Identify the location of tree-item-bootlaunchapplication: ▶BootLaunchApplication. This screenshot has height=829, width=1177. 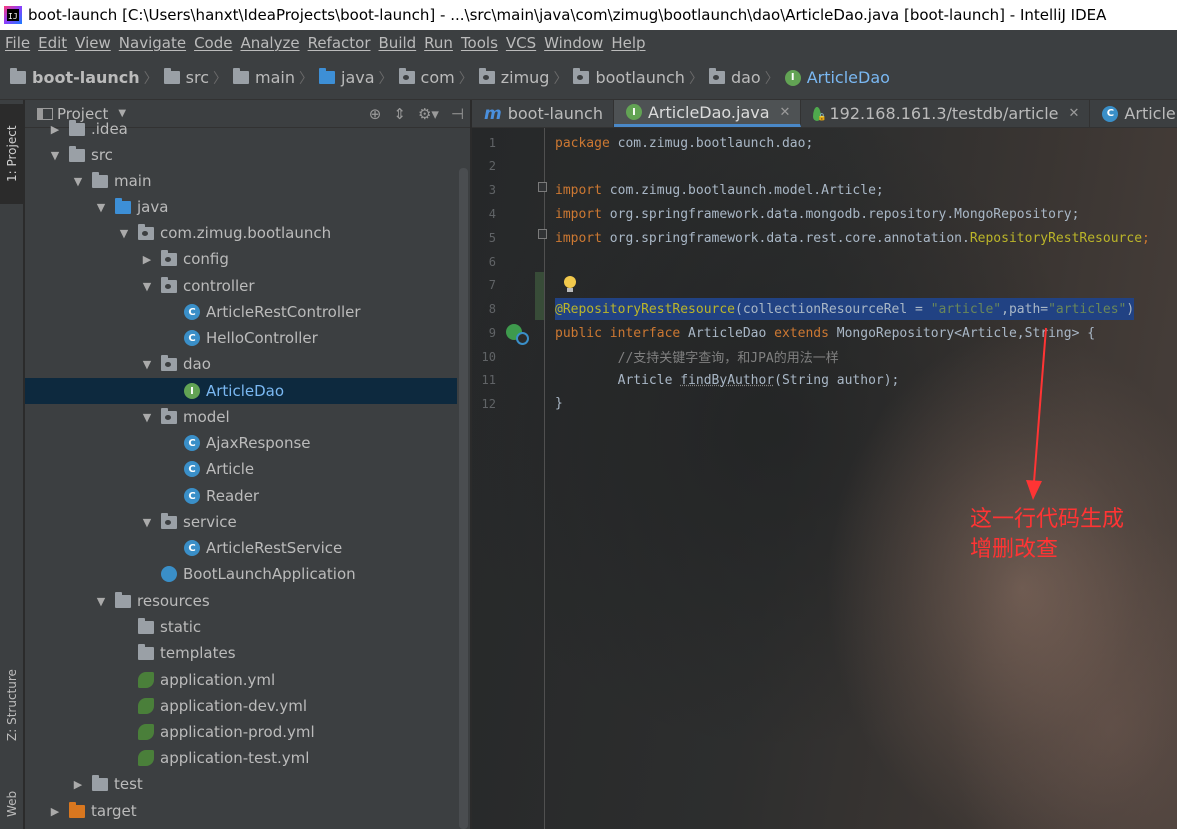
(247, 574).